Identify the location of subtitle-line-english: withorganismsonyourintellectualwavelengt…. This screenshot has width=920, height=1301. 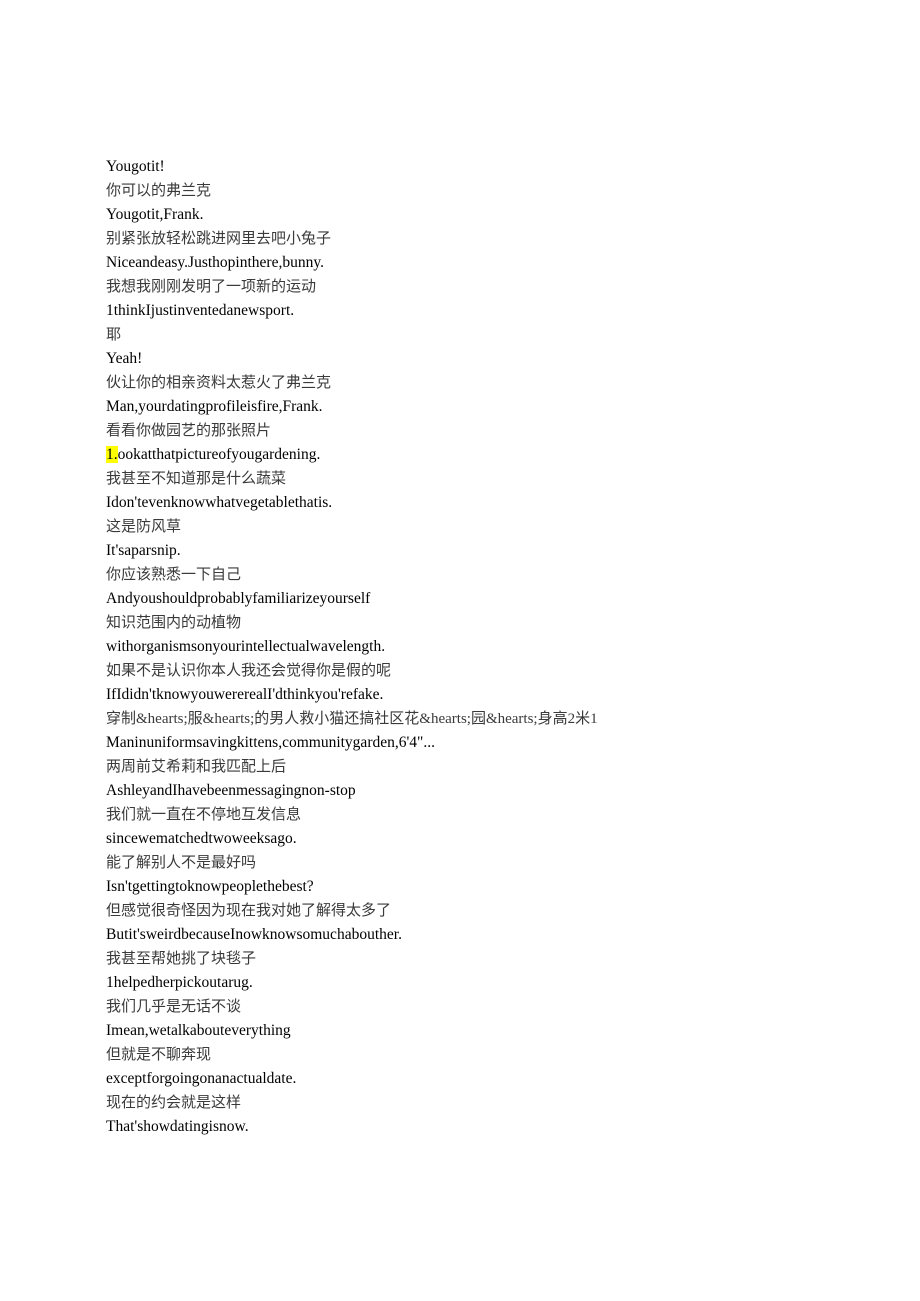
(246, 646).